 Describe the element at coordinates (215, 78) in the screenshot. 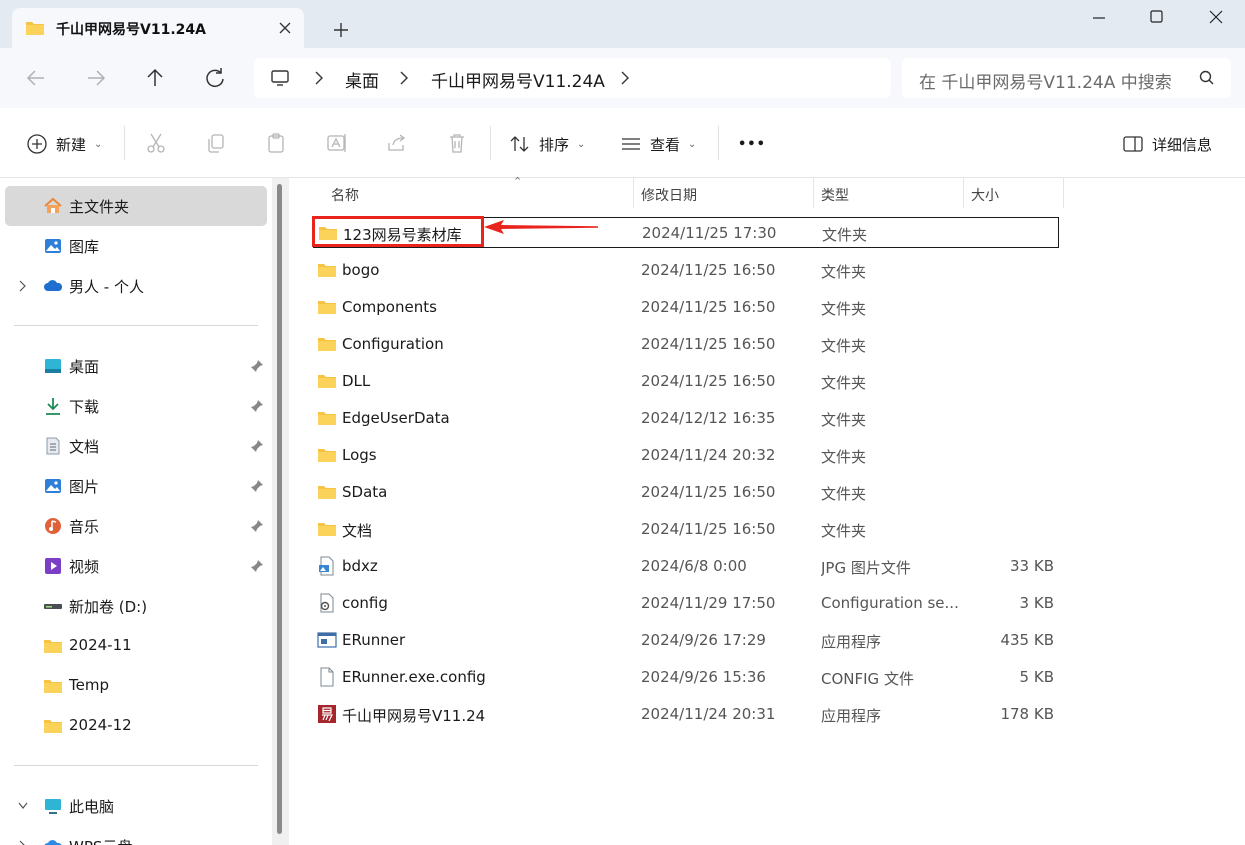

I see `refresh-icon` at that location.